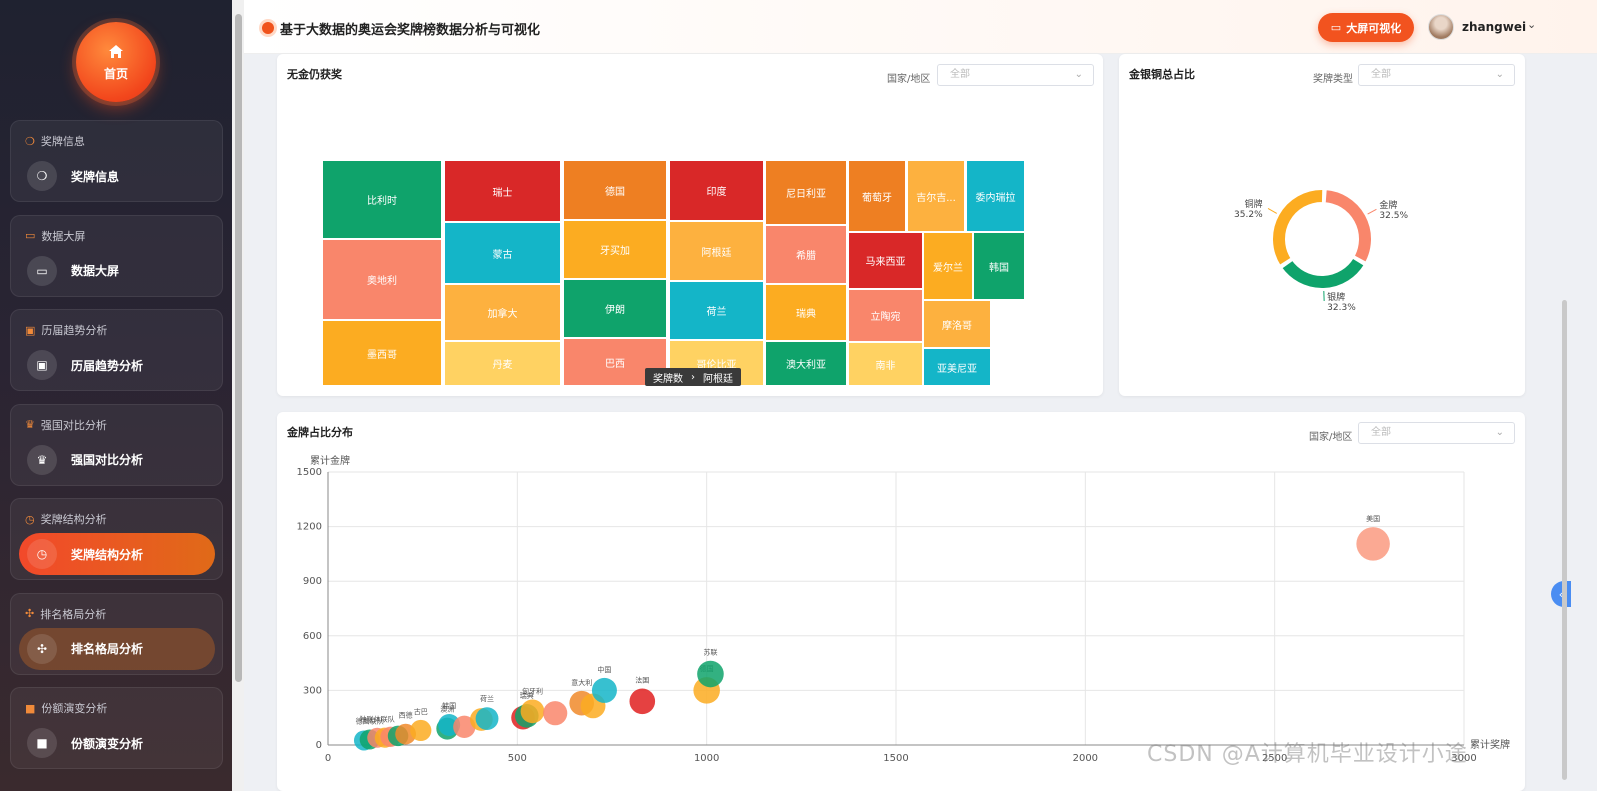  Describe the element at coordinates (999, 266) in the screenshot. I see `treemap-cell: 韩国` at that location.